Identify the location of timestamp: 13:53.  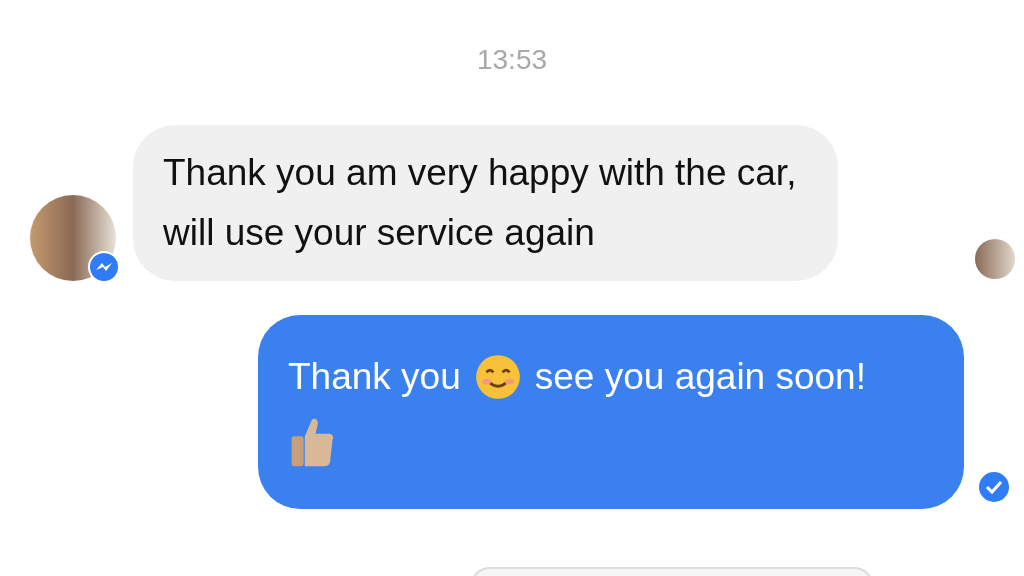
(512, 60).